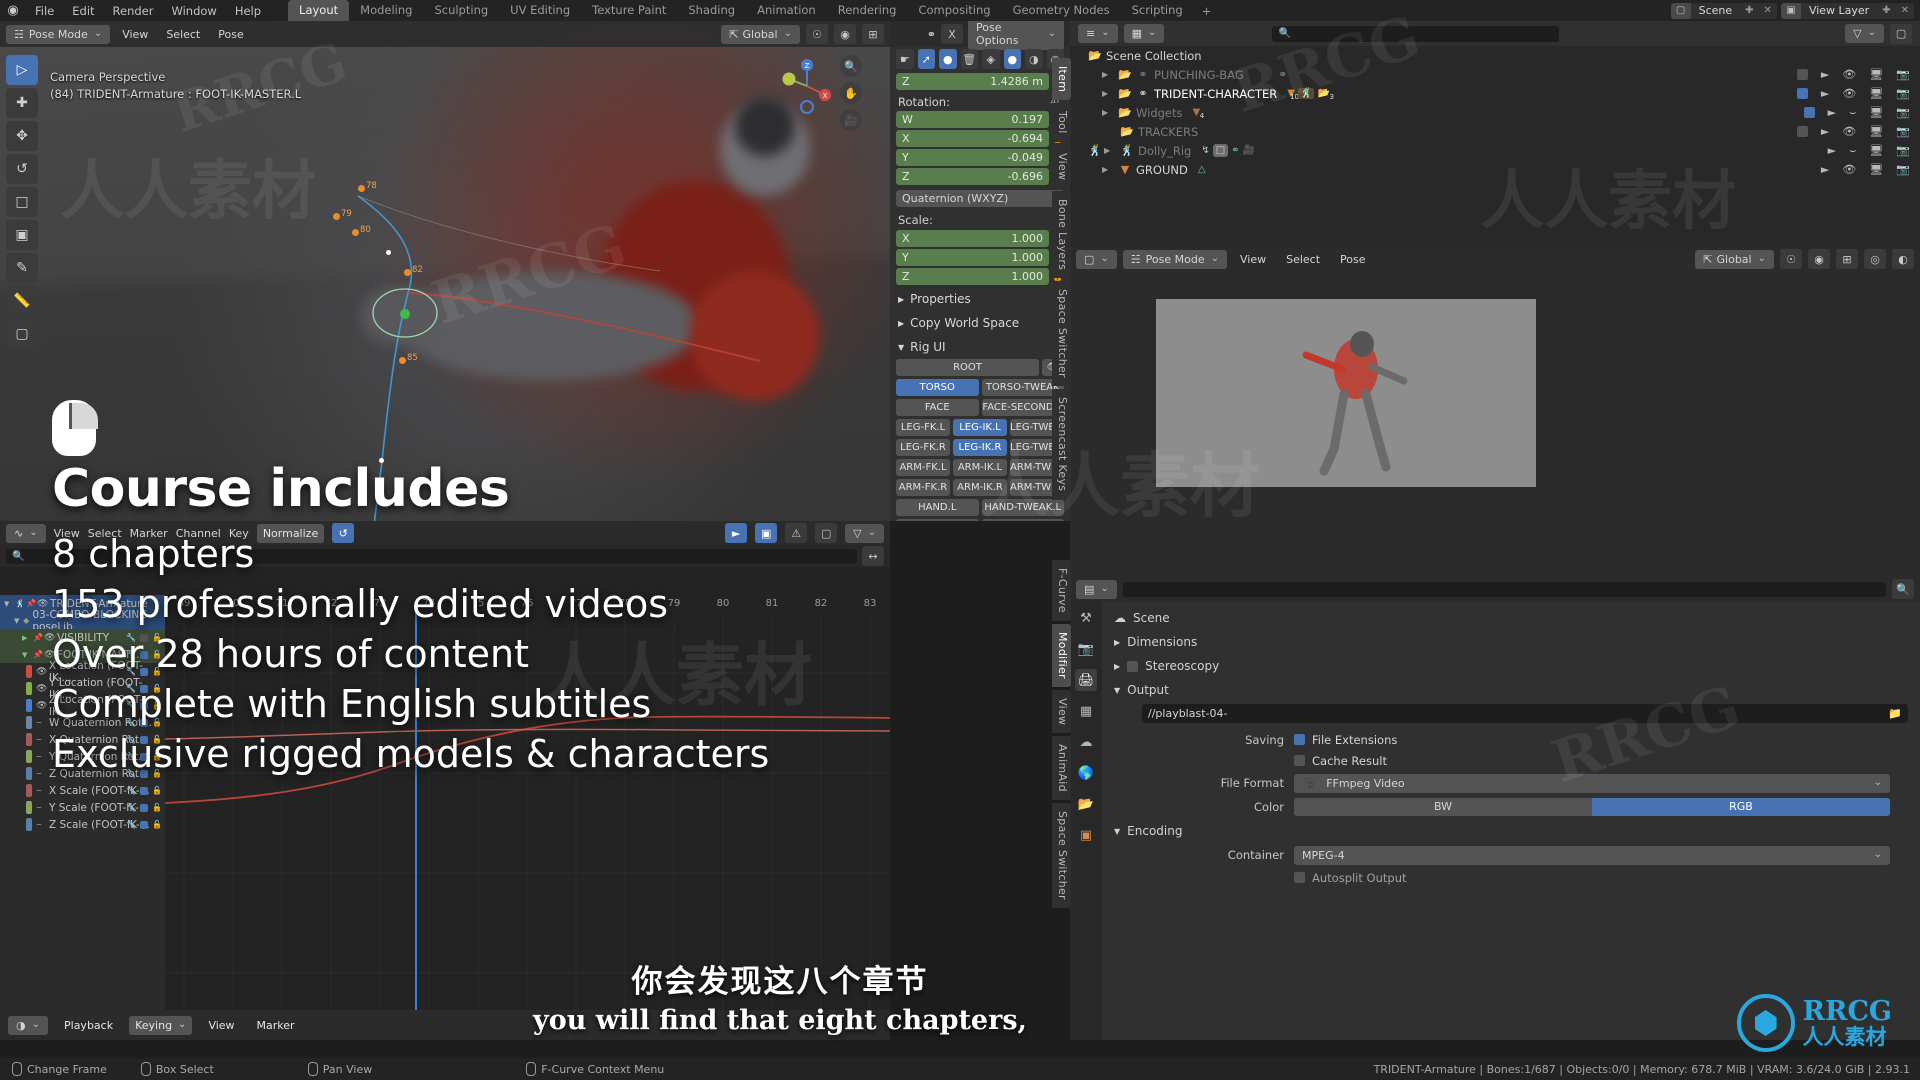 This screenshot has width=1920, height=1080. What do you see at coordinates (1061, 334) in the screenshot?
I see `sidebar-tab-space-switcher: Space Switcher` at bounding box center [1061, 334].